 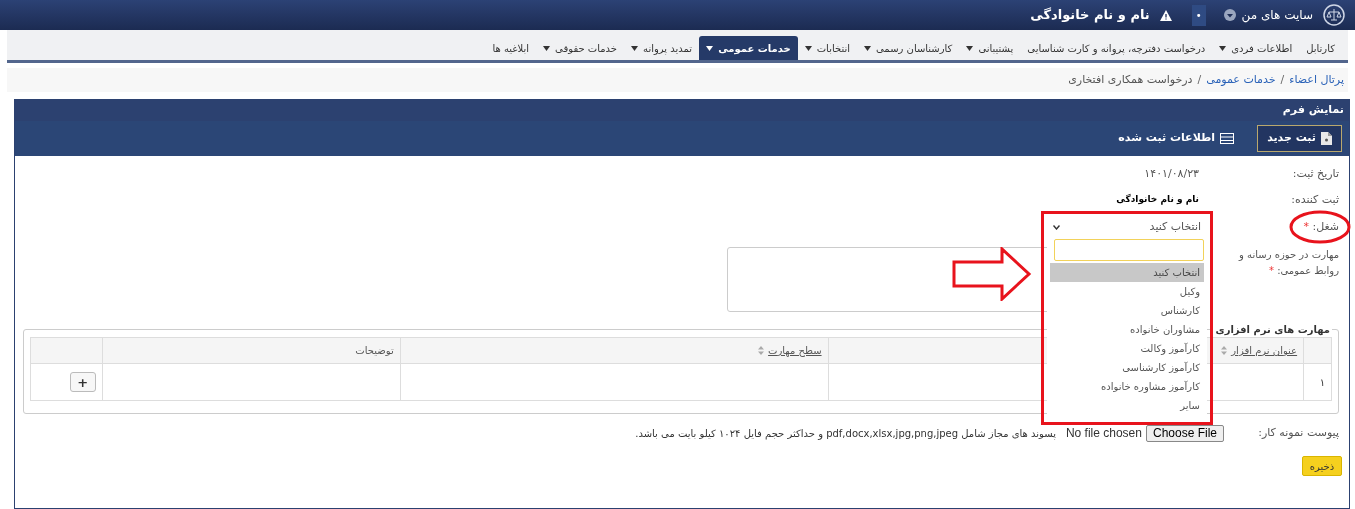 What do you see at coordinates (1268, 15) in the screenshot?
I see `sites-menu: سایت های من` at bounding box center [1268, 15].